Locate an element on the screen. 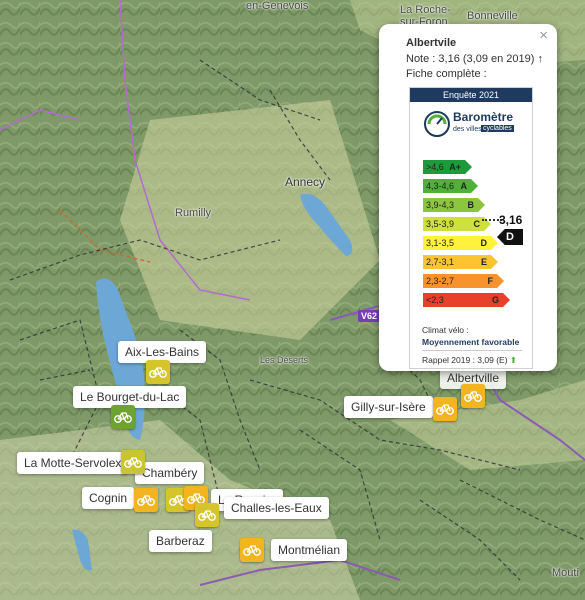  city-label-la-motte-servolex: La Motte-Servolex is located at coordinates (73, 463).